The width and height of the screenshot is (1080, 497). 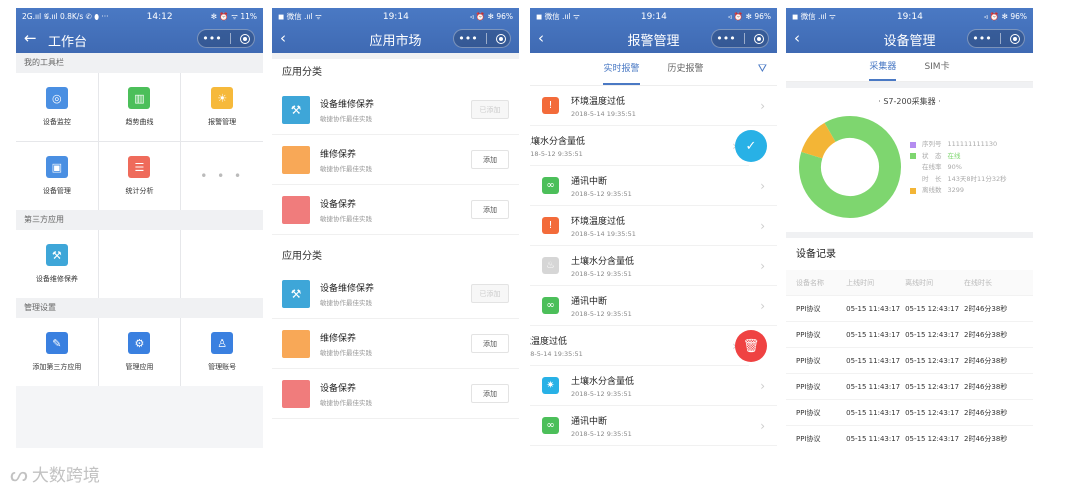 What do you see at coordinates (873, 386) in the screenshot?
I see `table-cell: 05-15 11:43:17` at bounding box center [873, 386].